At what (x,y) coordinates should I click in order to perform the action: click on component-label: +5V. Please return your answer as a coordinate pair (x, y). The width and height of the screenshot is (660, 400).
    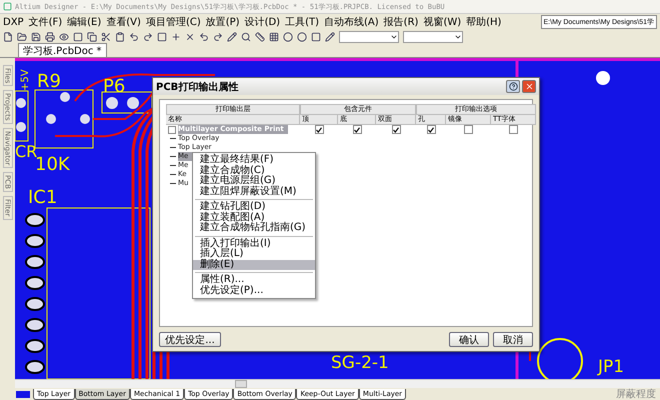
    Looking at the image, I should click on (25, 80).